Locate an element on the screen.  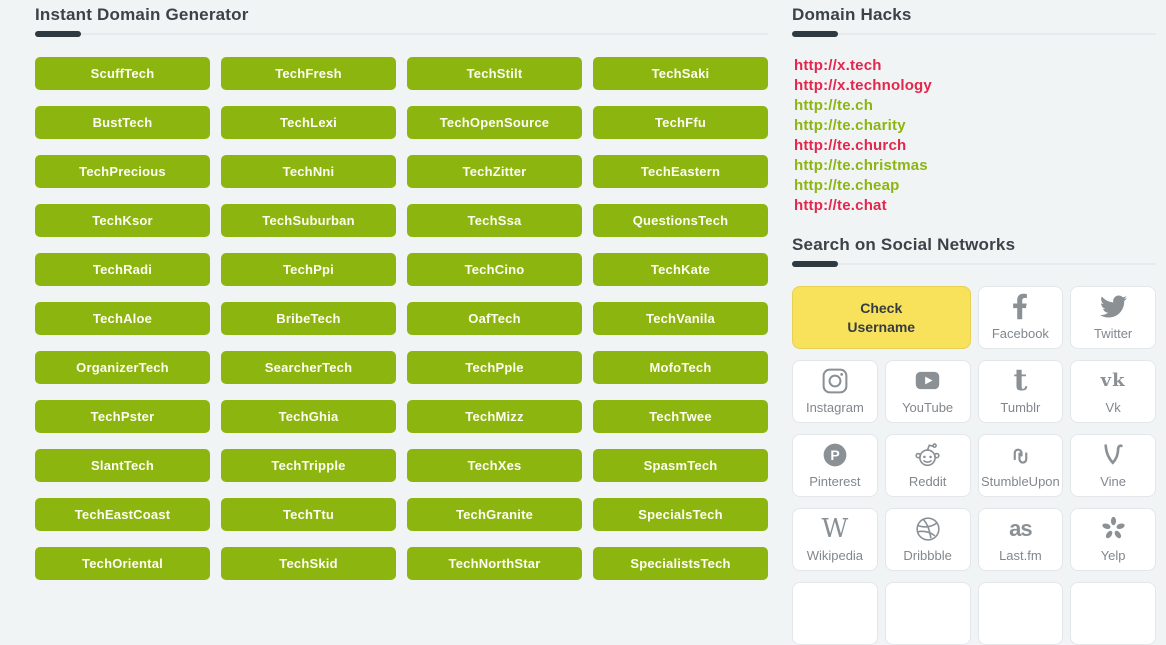
social-network-label: Twitter is located at coordinates (1113, 333).